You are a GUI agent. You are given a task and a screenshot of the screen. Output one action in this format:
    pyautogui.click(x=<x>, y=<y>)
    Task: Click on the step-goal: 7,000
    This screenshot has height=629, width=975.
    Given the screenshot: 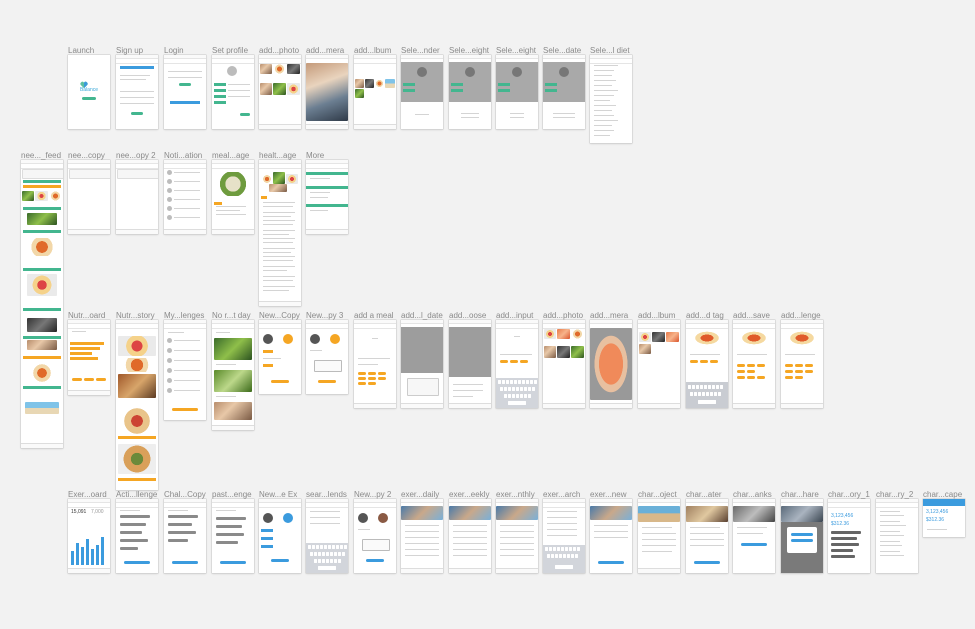 What is the action you would take?
    pyautogui.click(x=97, y=512)
    